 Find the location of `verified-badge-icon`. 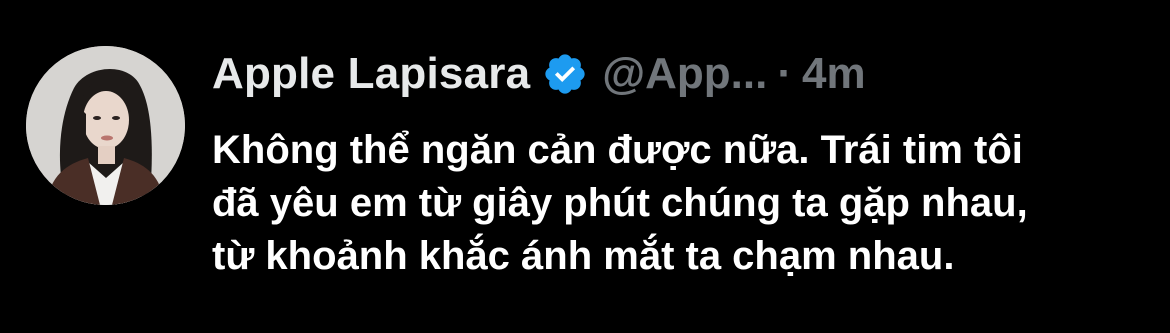

verified-badge-icon is located at coordinates (565, 74).